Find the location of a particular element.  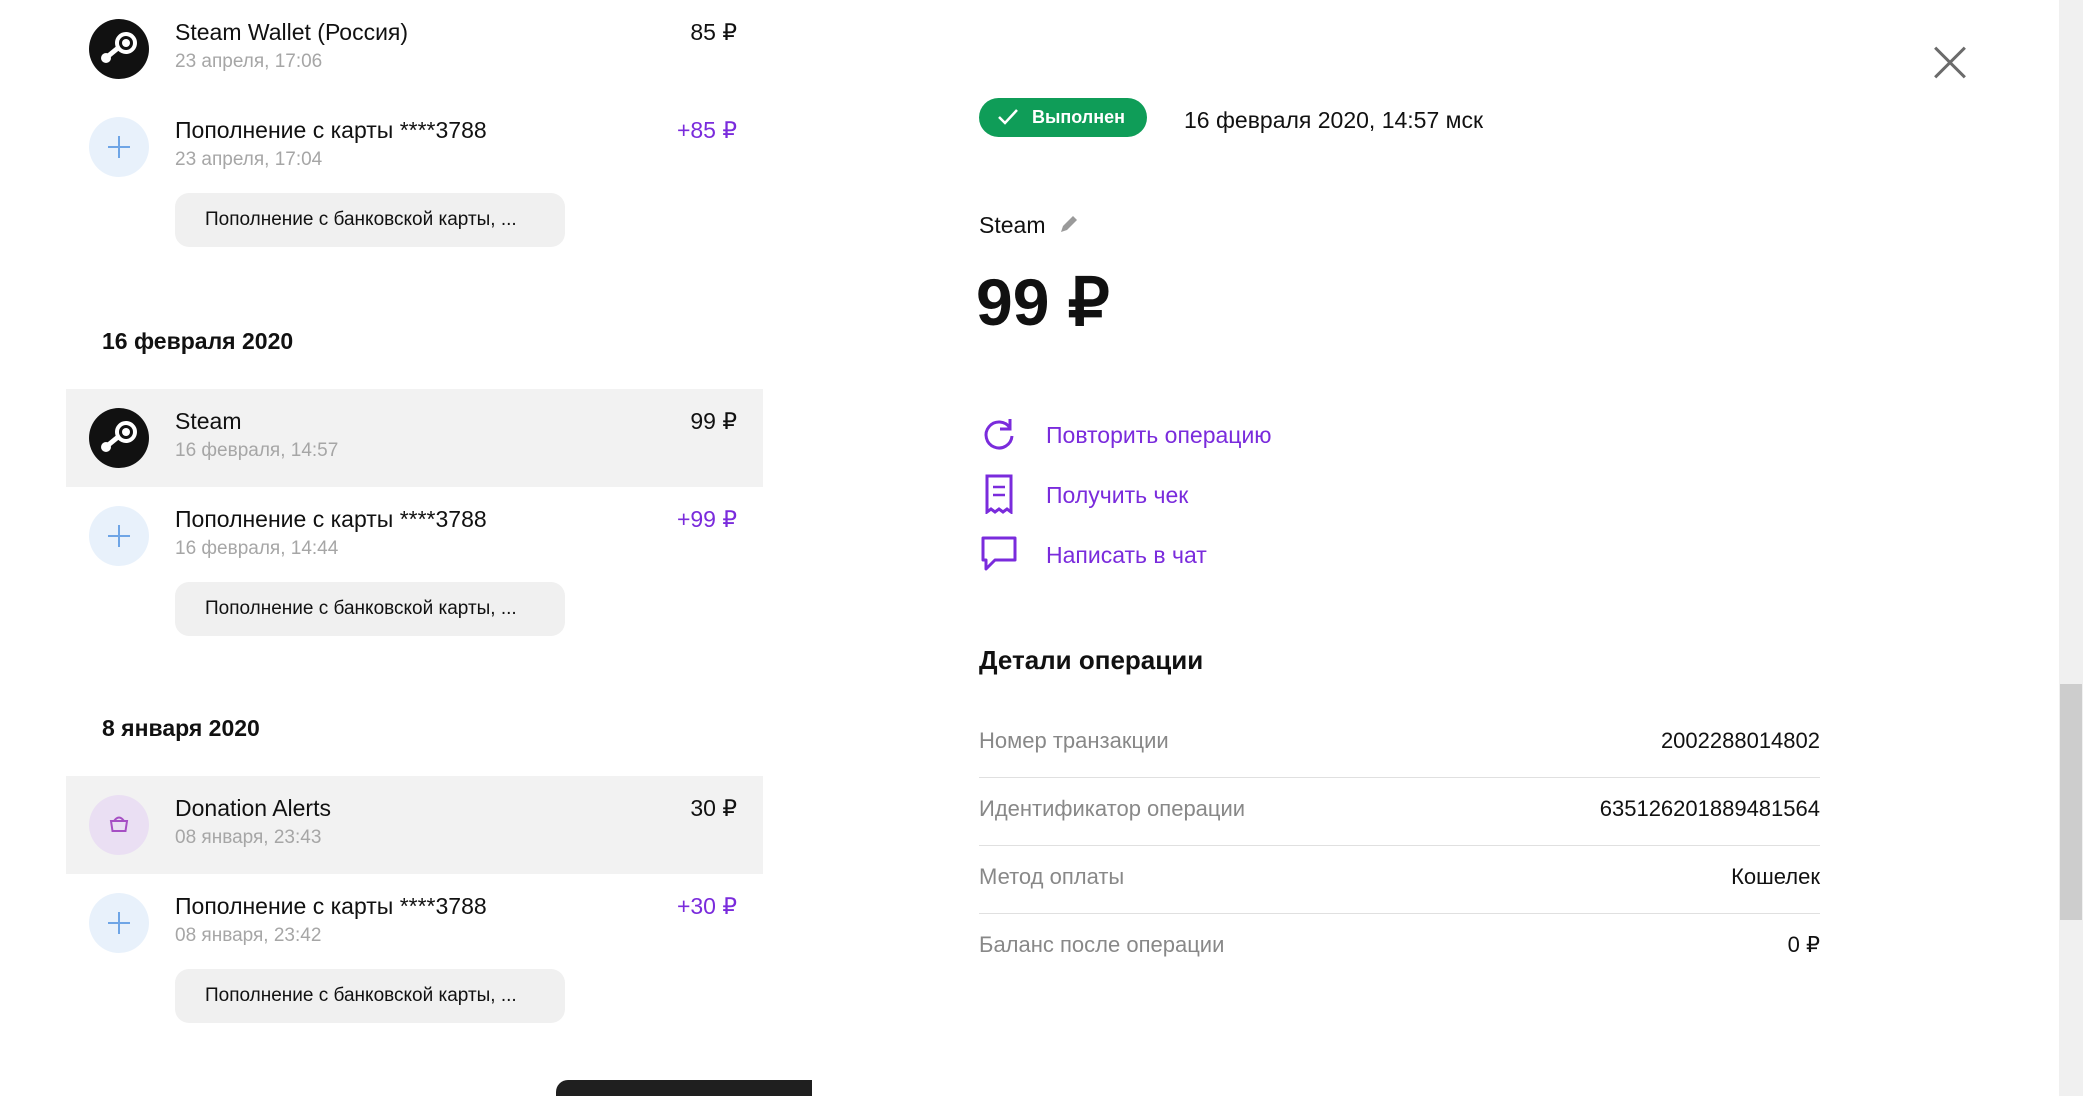

pencil-icon is located at coordinates (1069, 224).